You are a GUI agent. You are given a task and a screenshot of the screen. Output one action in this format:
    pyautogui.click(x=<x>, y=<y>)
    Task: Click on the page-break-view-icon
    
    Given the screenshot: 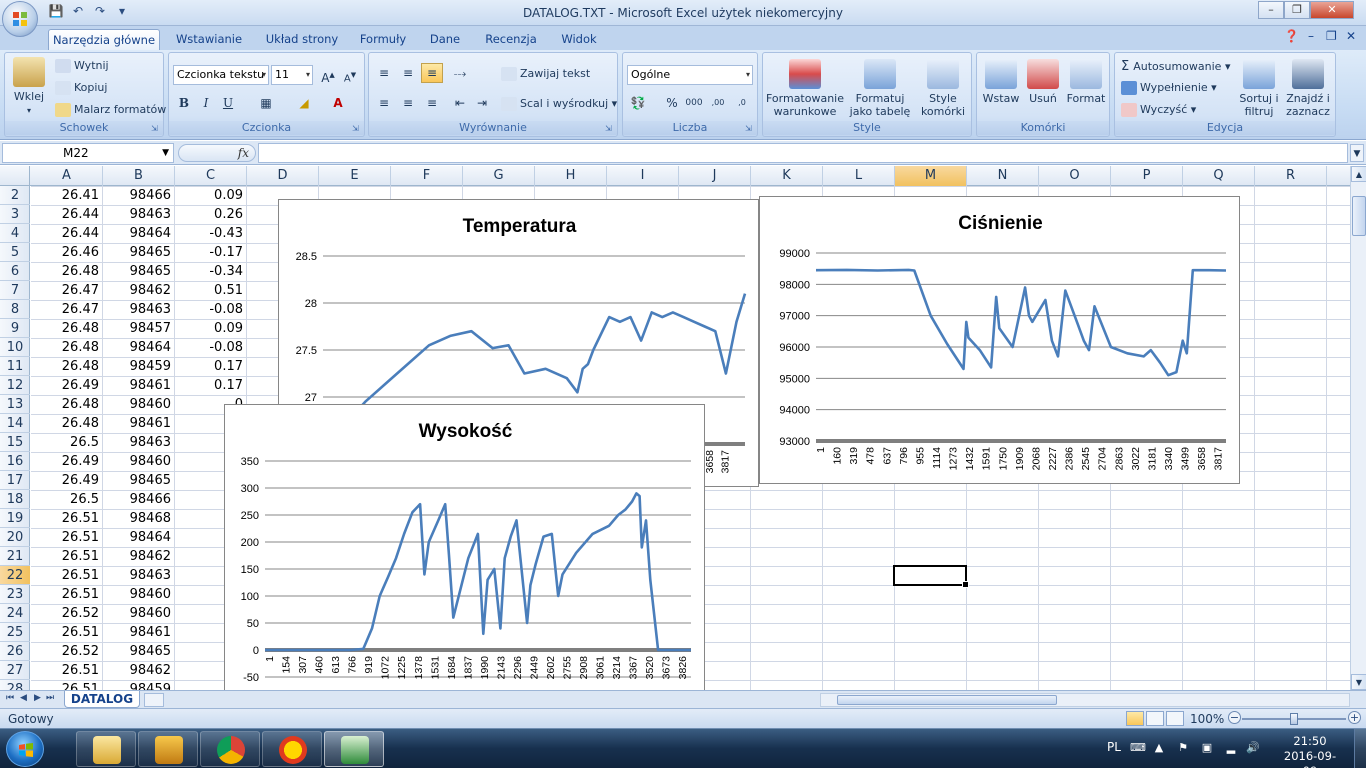 What is the action you would take?
    pyautogui.click(x=1175, y=718)
    